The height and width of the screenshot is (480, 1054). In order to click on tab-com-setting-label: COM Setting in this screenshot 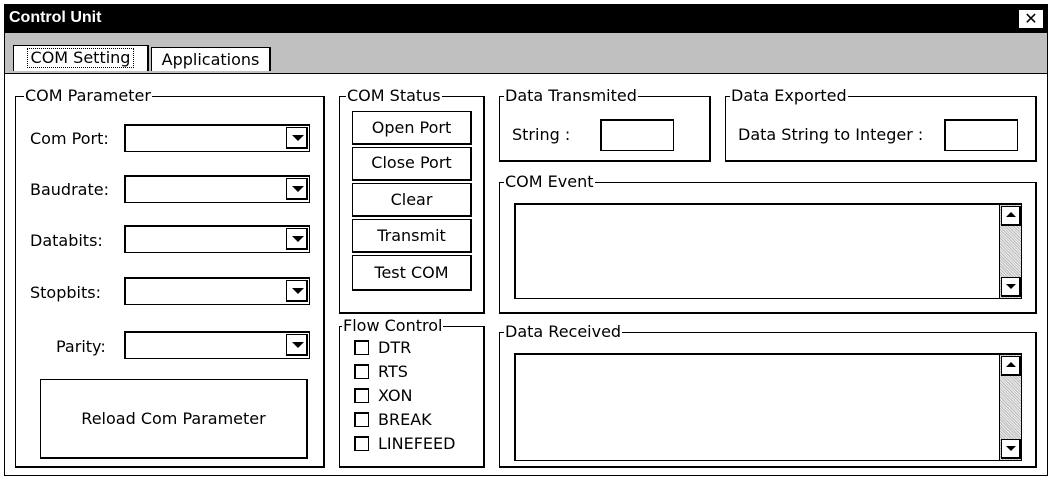, I will do `click(80, 58)`.